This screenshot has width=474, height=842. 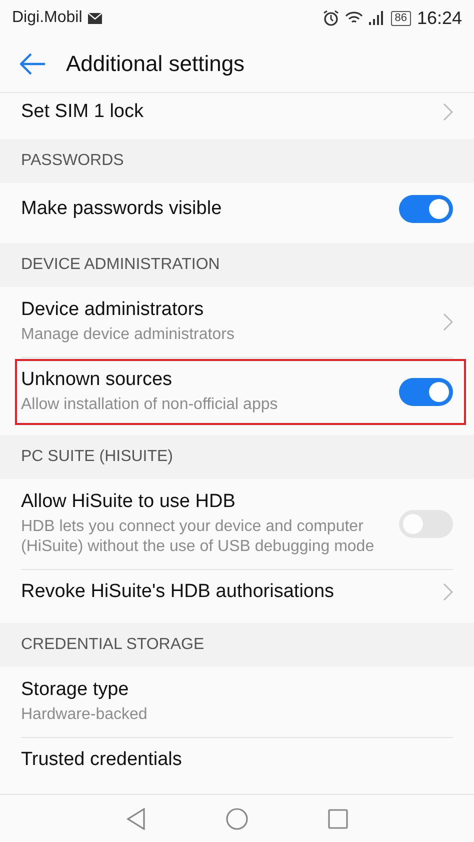 I want to click on setting-title: Trusted credentials, so click(x=237, y=760).